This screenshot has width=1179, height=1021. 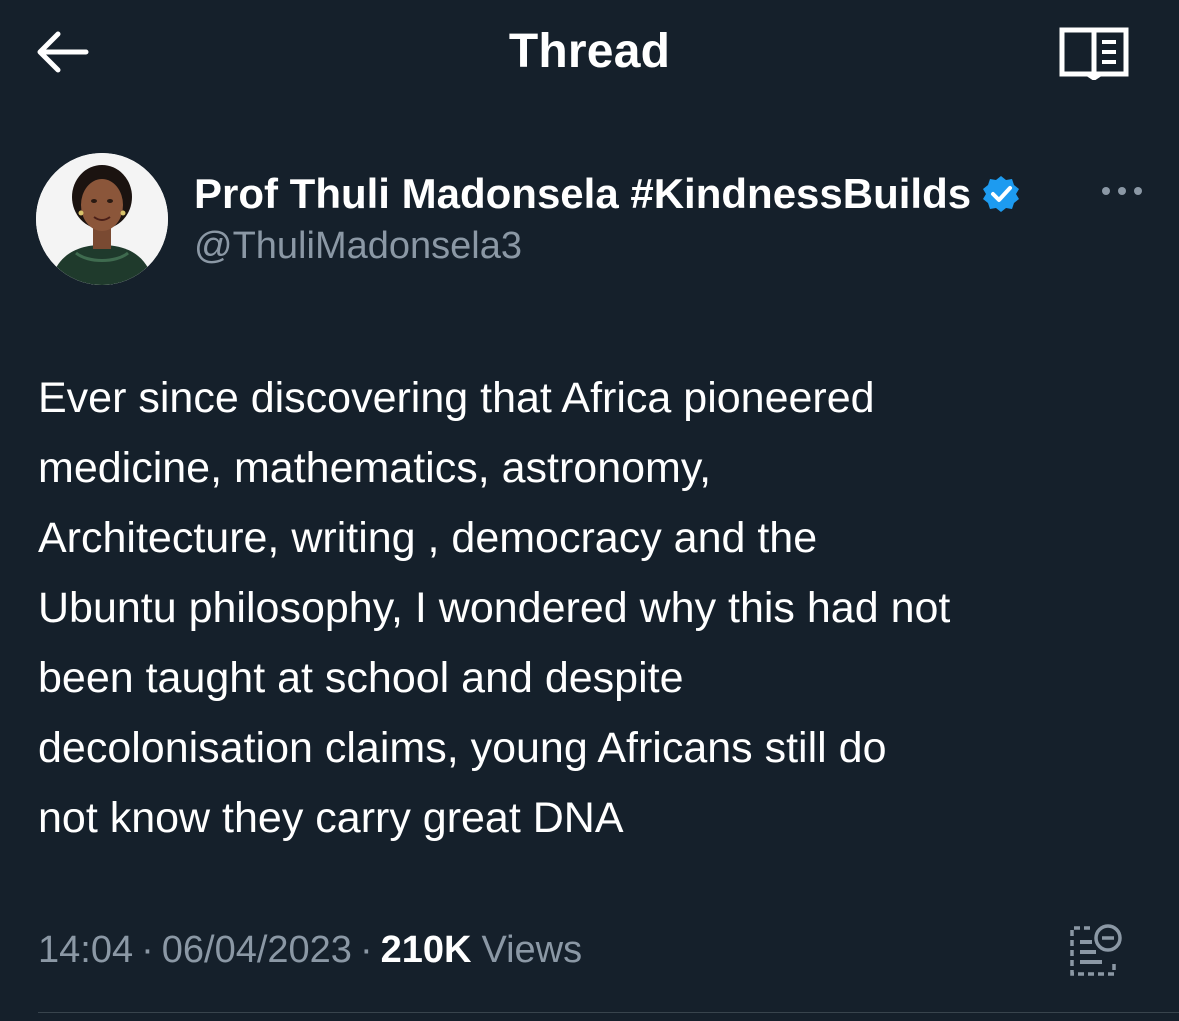 What do you see at coordinates (608, 1012) in the screenshot?
I see `divider` at bounding box center [608, 1012].